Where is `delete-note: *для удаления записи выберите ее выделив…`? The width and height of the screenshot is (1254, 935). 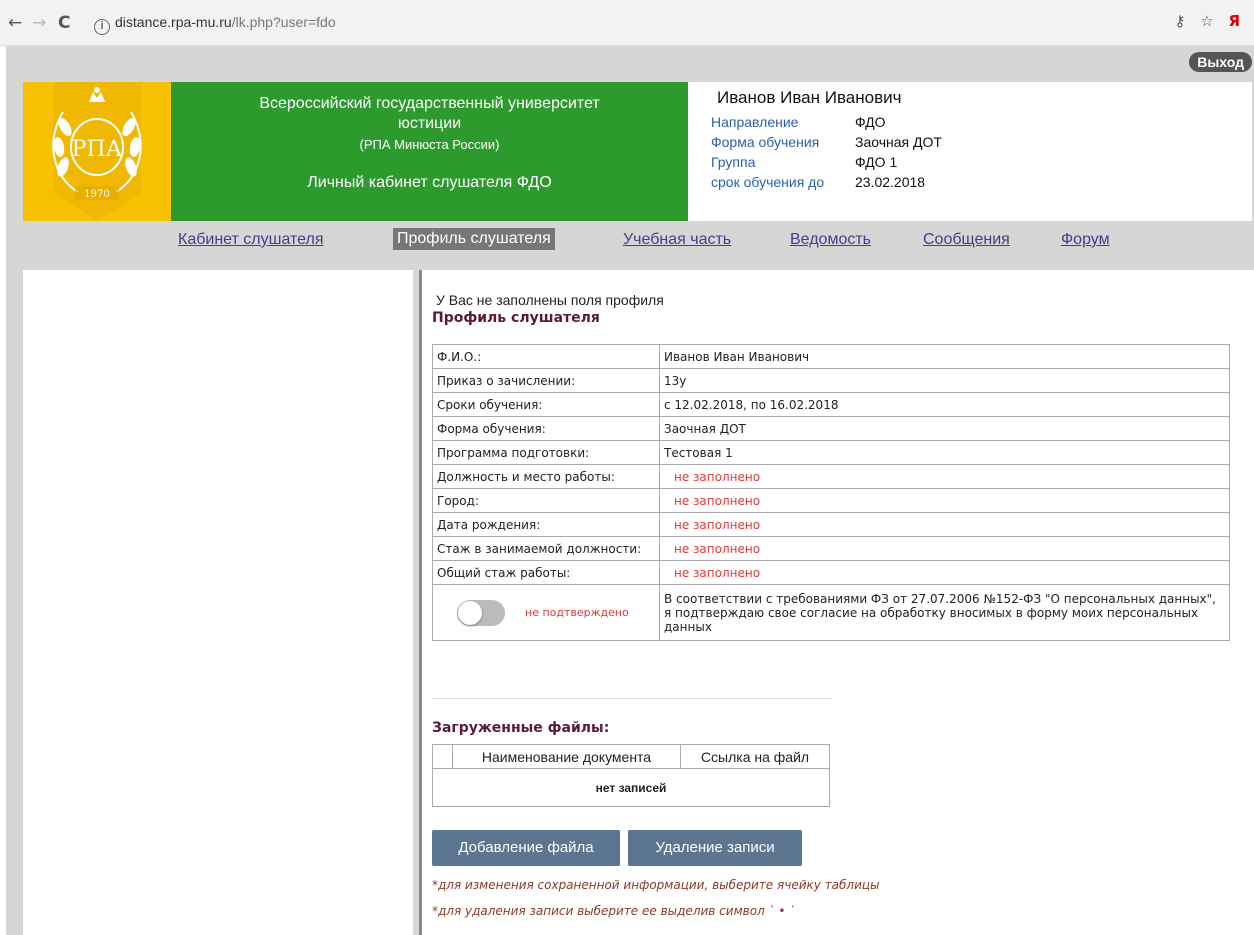
delete-note: *для удаления записи выберите ее выделив… is located at coordinates (614, 911).